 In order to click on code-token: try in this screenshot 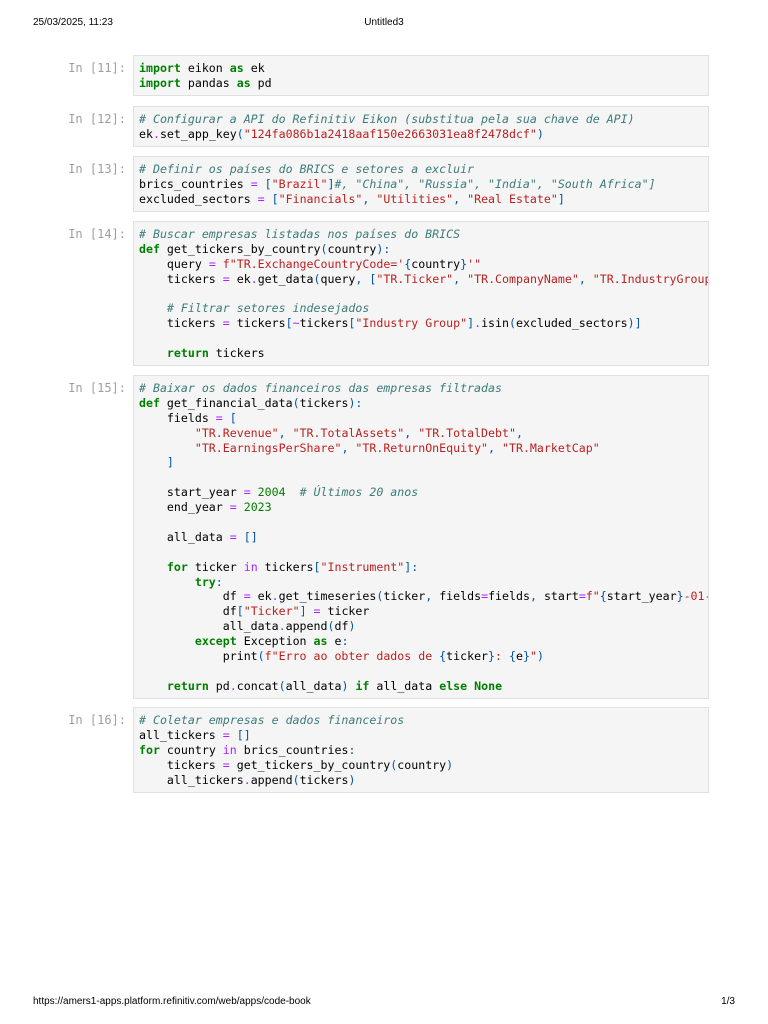, I will do `click(205, 581)`.